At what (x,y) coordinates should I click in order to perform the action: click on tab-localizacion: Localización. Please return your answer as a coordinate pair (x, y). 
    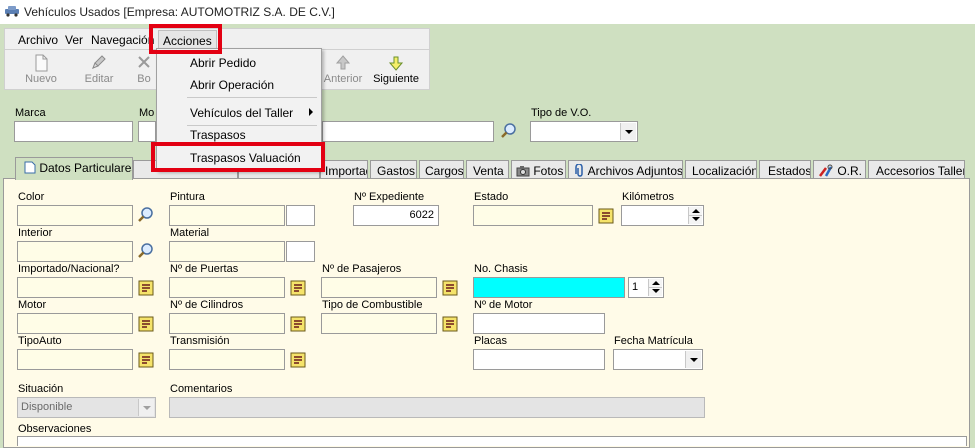
    Looking at the image, I should click on (721, 170).